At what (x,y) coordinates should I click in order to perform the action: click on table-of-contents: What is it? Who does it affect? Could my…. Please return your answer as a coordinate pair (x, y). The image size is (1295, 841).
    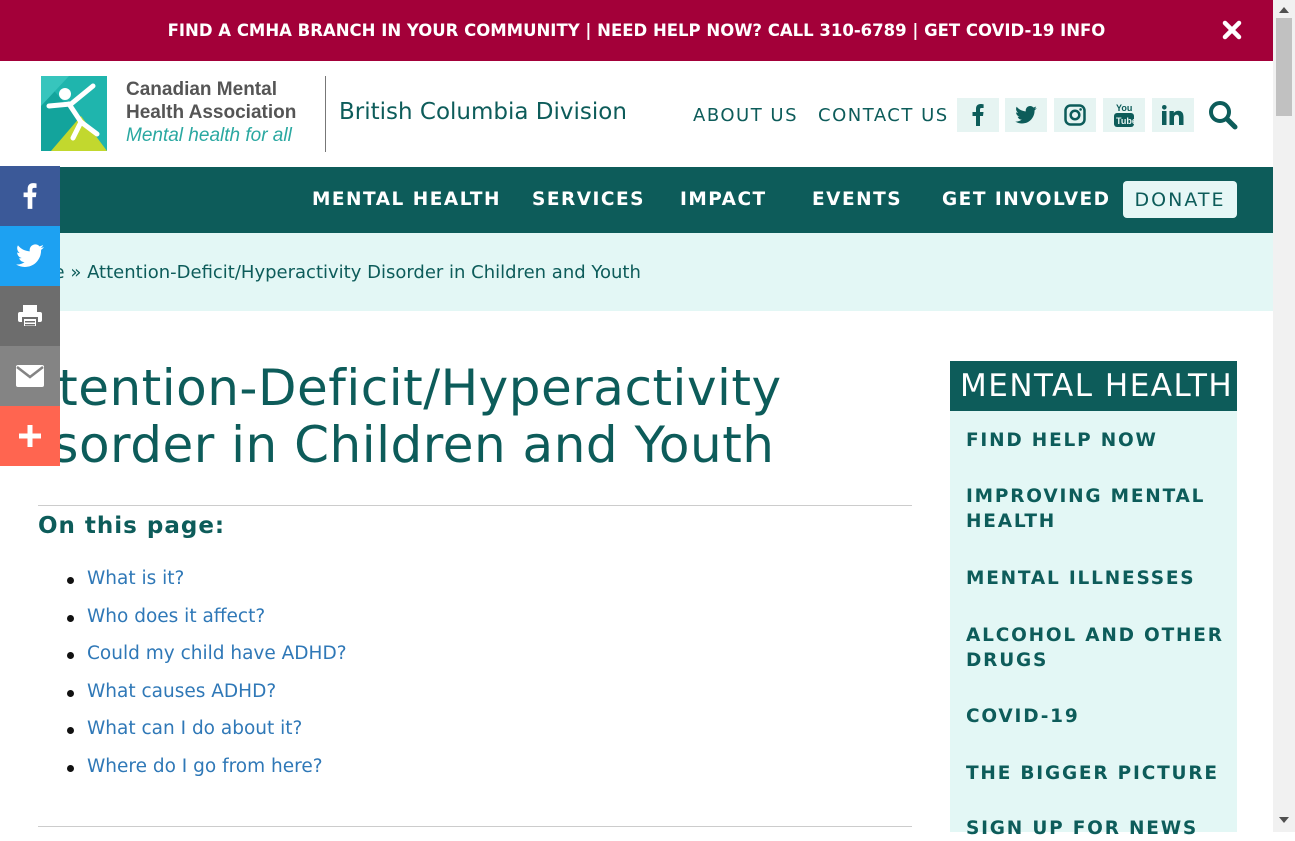
    Looking at the image, I should click on (207, 681).